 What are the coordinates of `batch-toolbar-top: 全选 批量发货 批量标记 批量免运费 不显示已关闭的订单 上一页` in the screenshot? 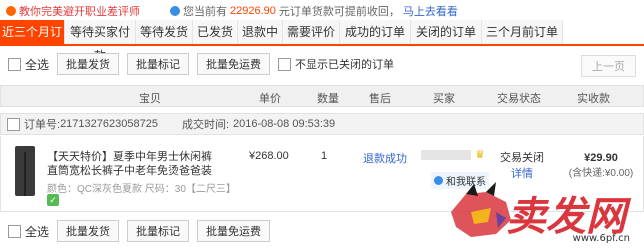 It's located at (322, 64).